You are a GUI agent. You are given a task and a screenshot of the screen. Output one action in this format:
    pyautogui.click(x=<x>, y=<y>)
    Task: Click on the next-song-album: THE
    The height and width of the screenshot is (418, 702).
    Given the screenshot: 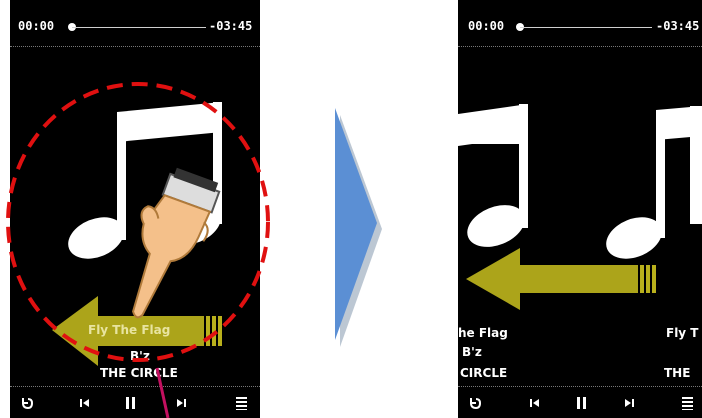 What is the action you would take?
    pyautogui.click(x=677, y=373)
    